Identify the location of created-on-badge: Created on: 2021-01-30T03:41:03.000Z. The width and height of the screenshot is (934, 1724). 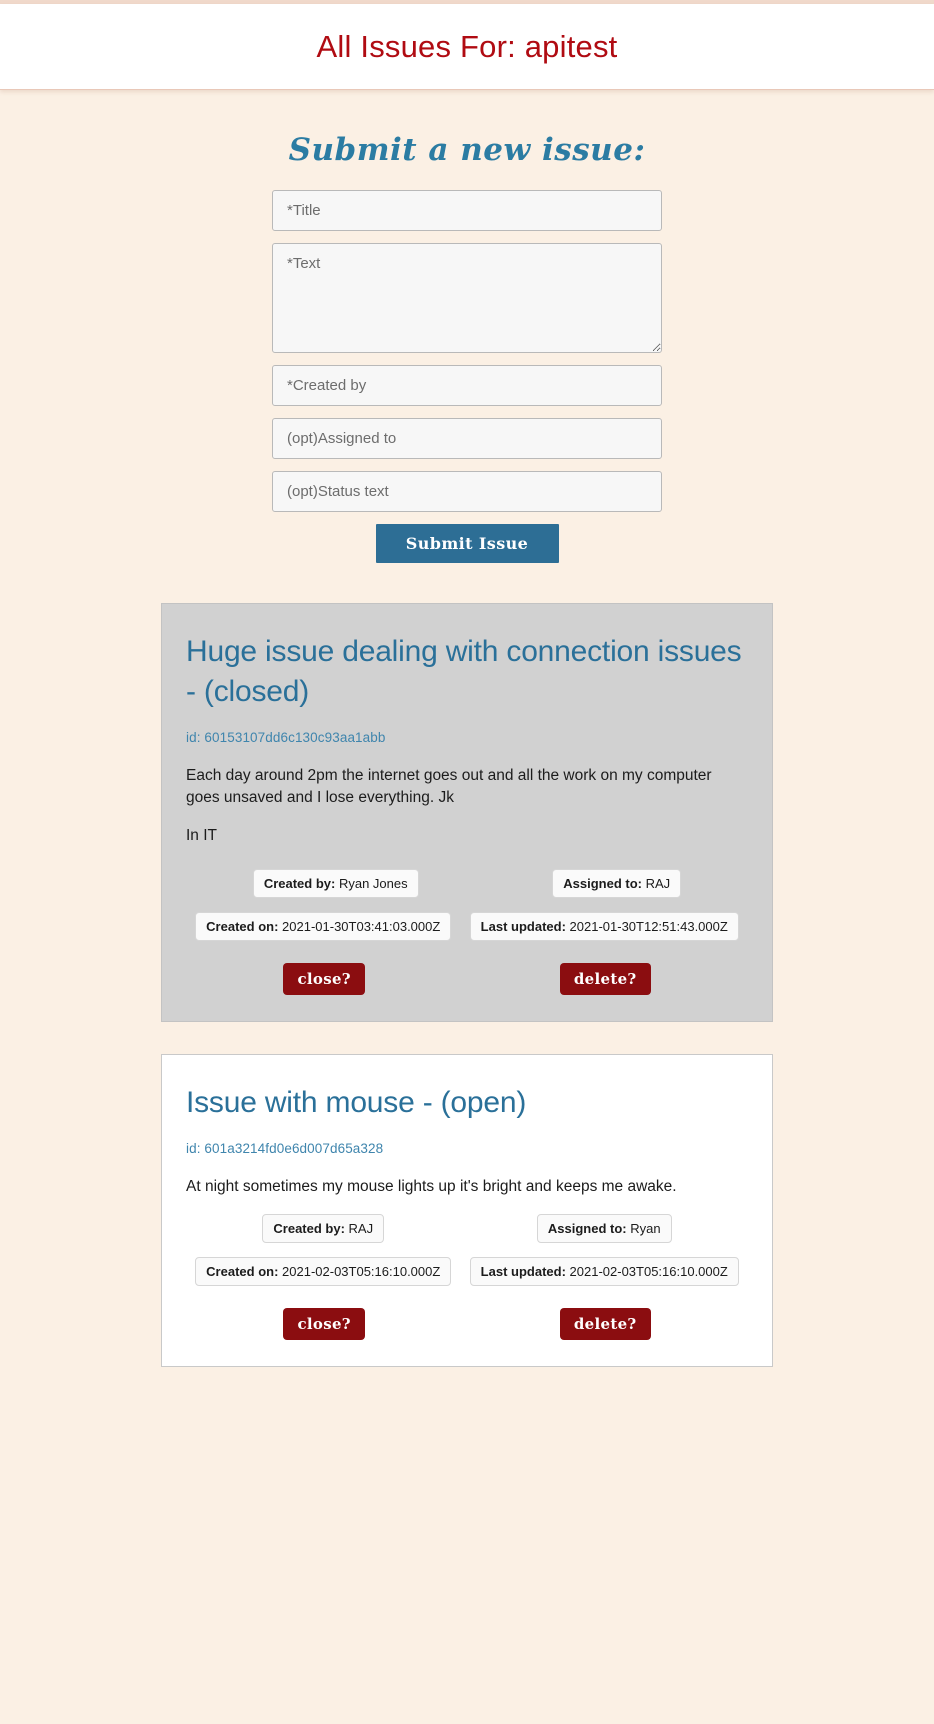
(323, 926).